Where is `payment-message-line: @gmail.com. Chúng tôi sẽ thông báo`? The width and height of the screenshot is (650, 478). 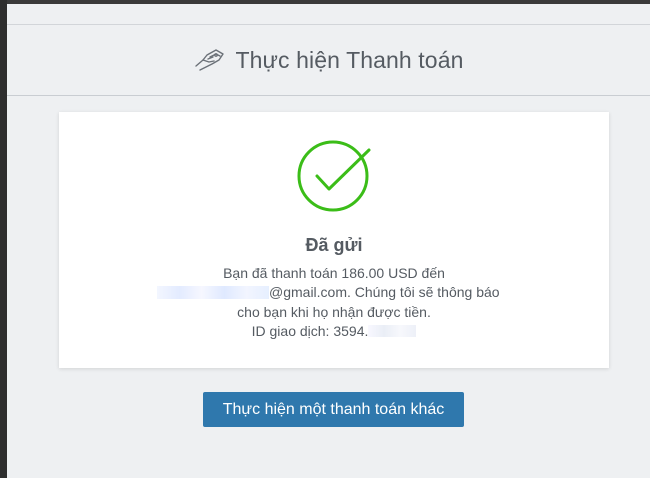 payment-message-line: @gmail.com. Chúng tôi sẽ thông báo is located at coordinates (328, 292).